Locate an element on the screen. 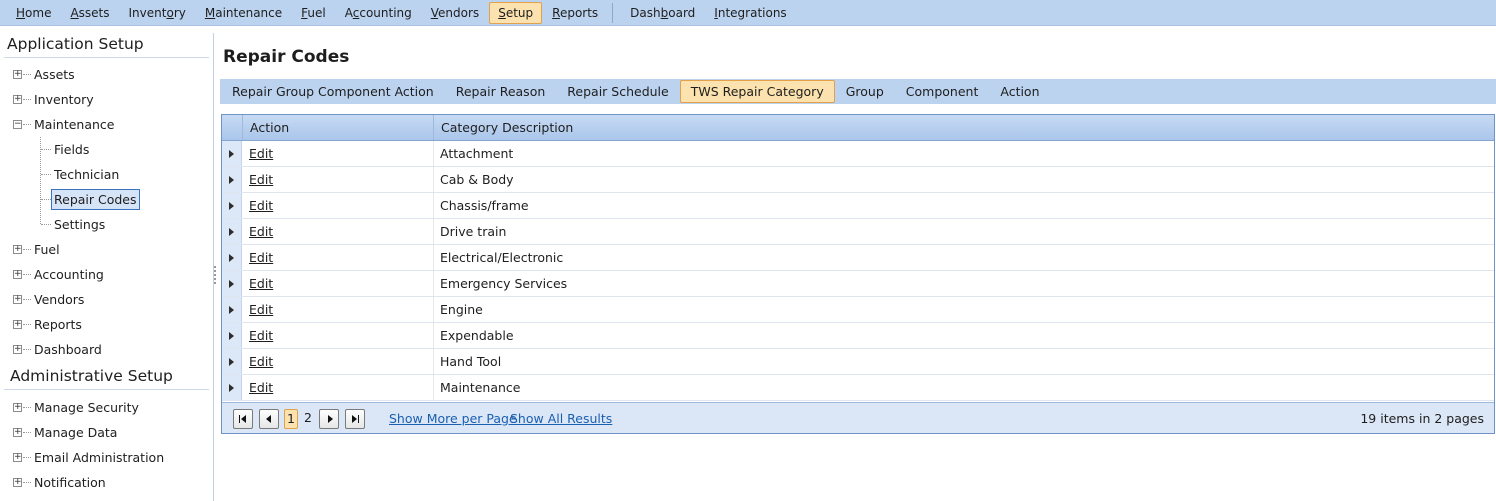  tree-item-label: Dashboard is located at coordinates (68, 349).